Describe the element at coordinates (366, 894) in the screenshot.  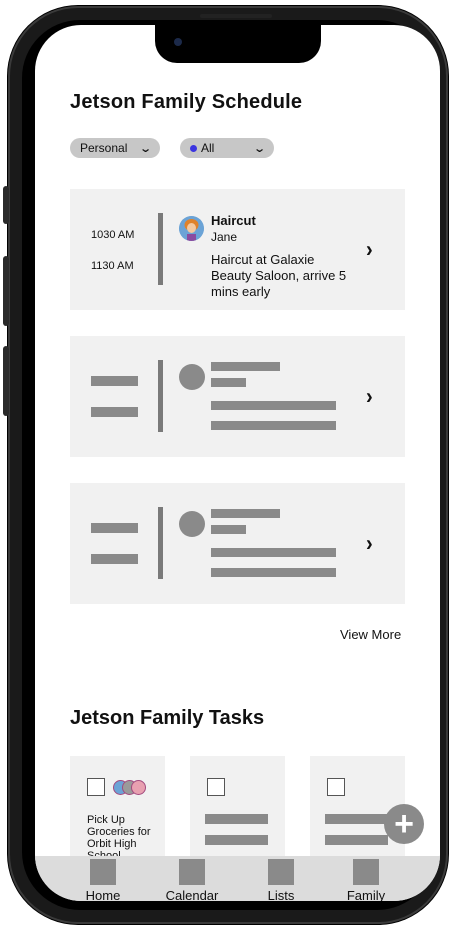
I see `nav-label: Family` at that location.